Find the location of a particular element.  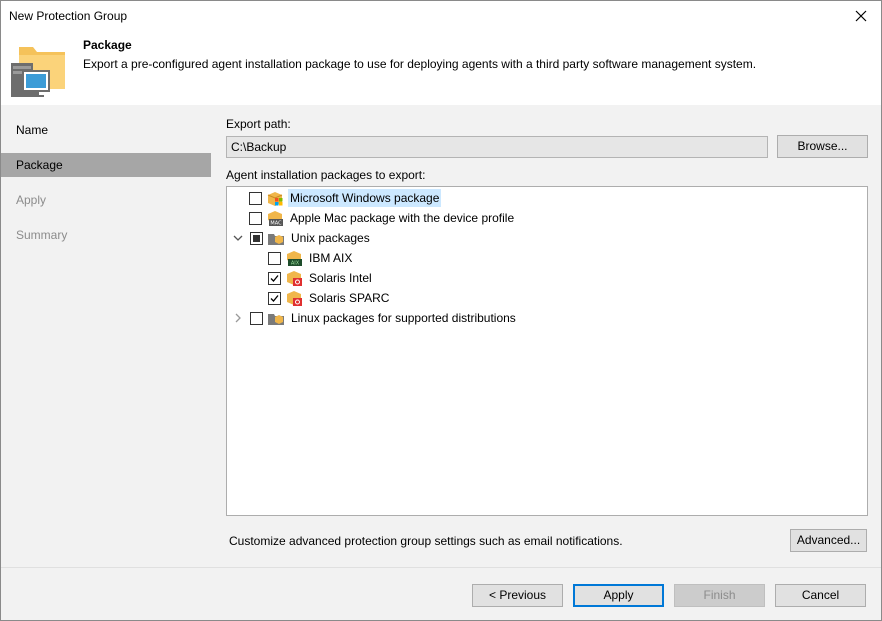

packages-label: Agent installation packages to export: is located at coordinates (326, 175).